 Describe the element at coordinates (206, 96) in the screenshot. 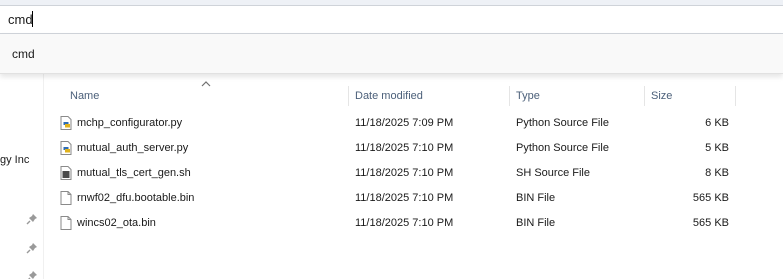

I see `column-header-name: Name` at that location.